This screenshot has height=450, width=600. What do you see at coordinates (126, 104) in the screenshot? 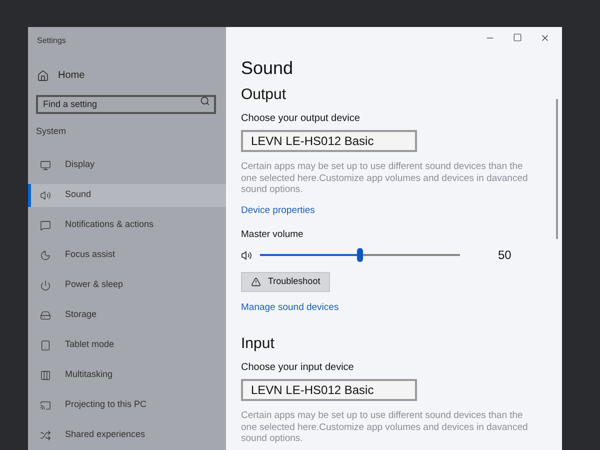
I see `search-field: Find a setting` at bounding box center [126, 104].